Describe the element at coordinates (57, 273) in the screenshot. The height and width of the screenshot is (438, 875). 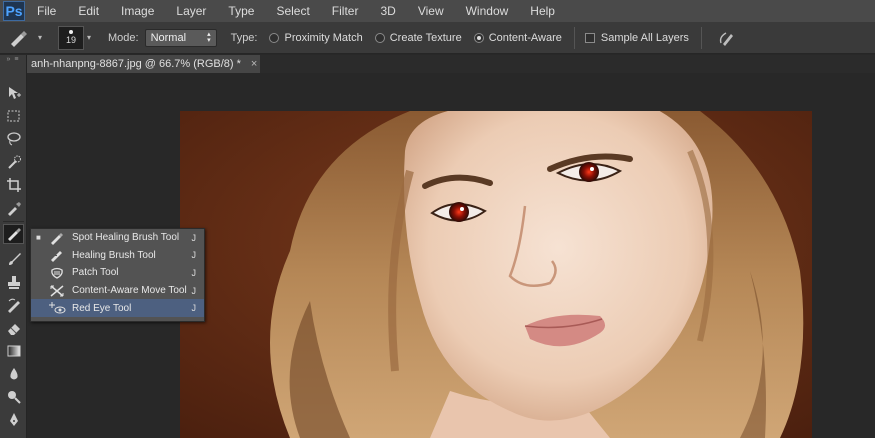
I see `patch-icon` at that location.